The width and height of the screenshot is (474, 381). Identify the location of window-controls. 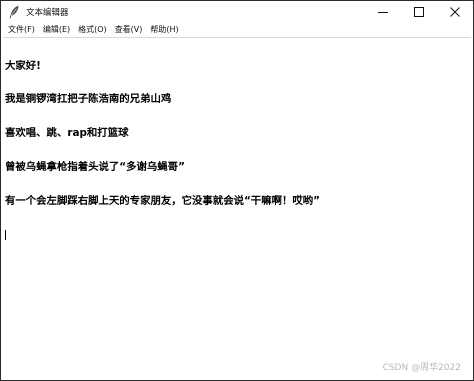
(419, 12).